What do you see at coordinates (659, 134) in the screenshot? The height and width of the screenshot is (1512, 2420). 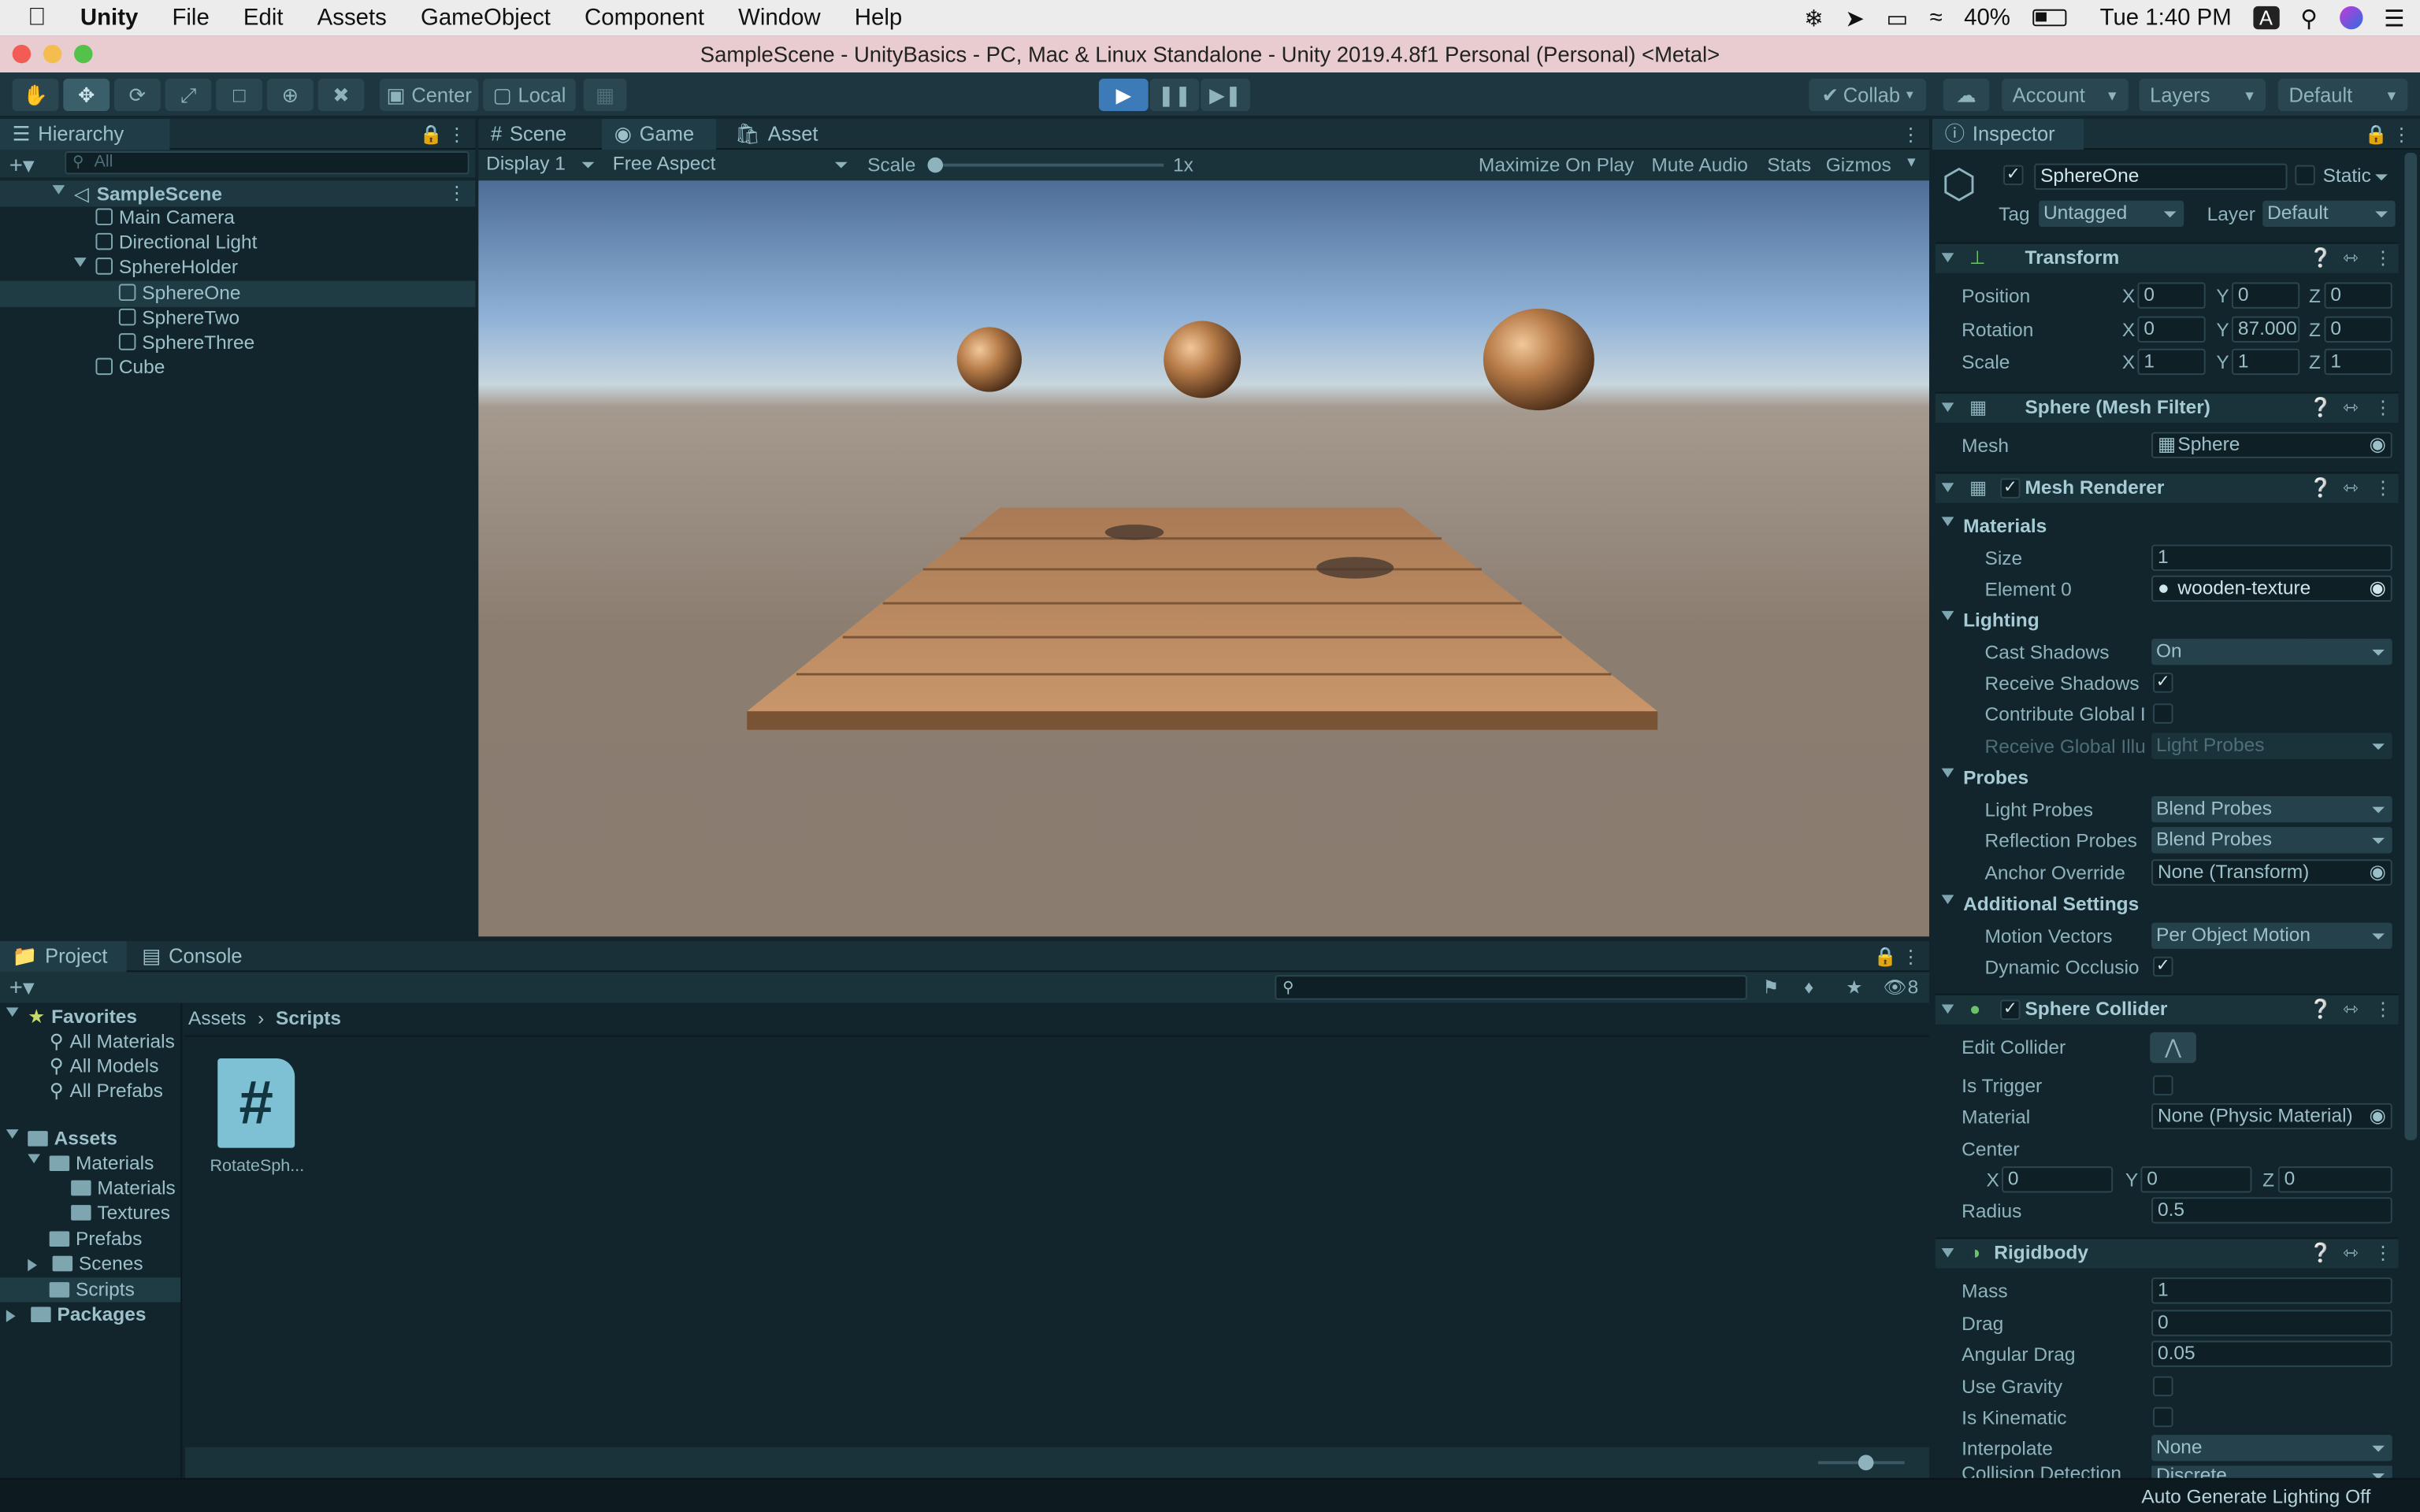 I see `tab-game: ◉ Game` at bounding box center [659, 134].